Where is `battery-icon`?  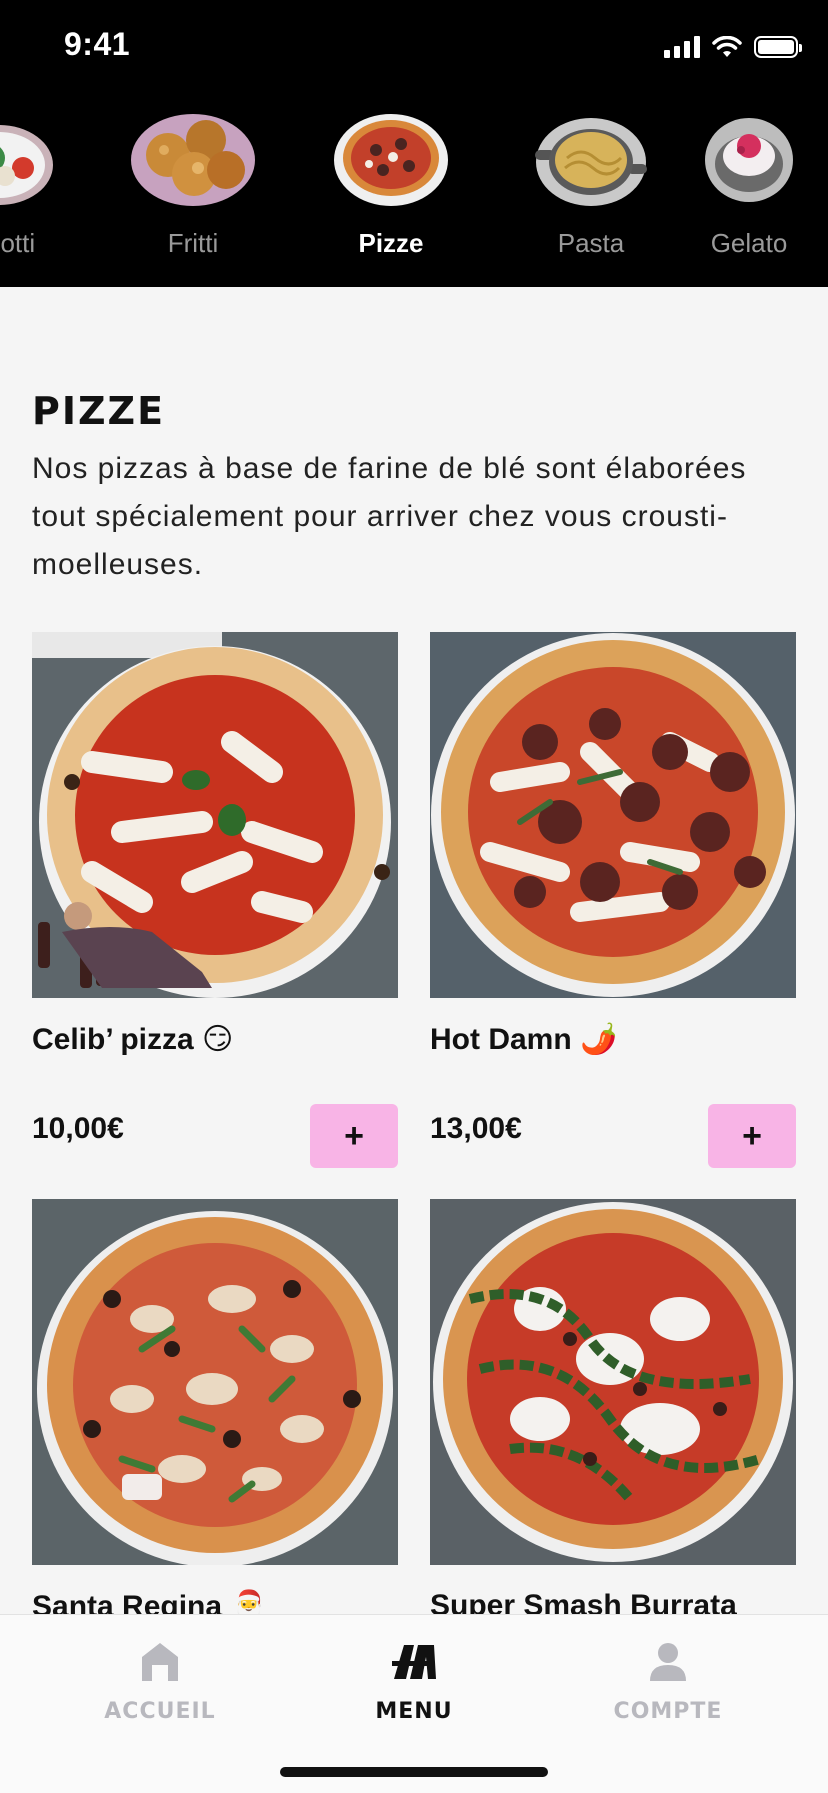
battery-icon is located at coordinates (778, 47).